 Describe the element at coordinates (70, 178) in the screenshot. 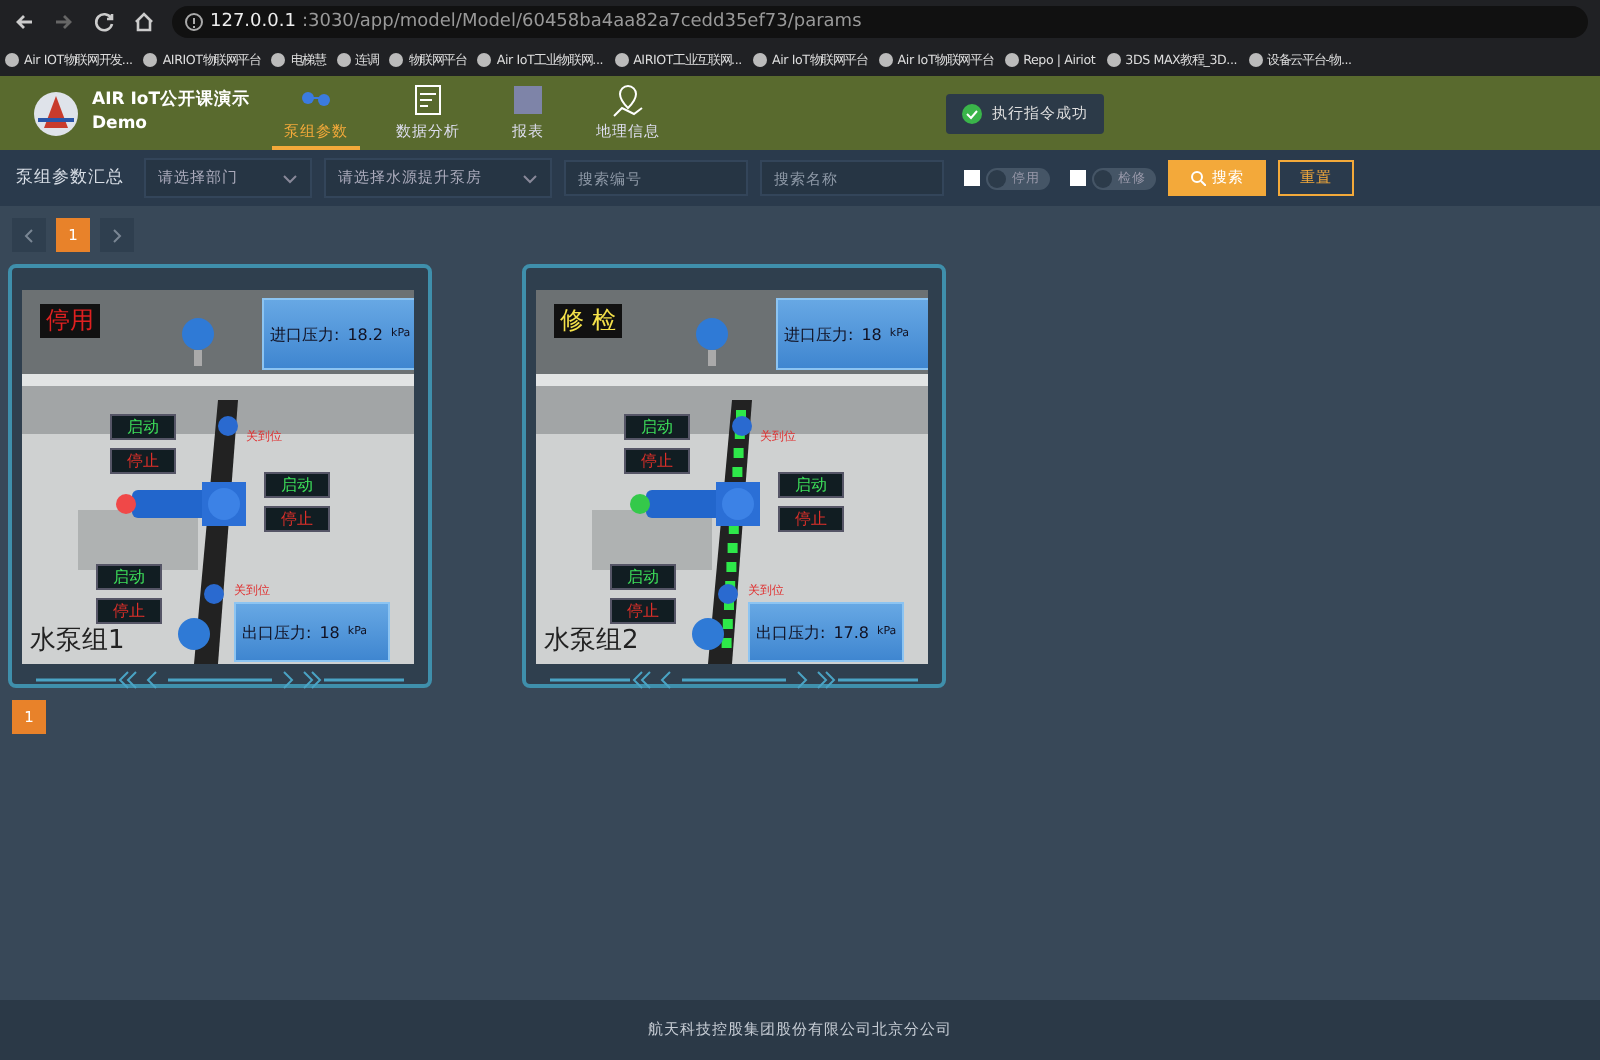

I see `section-title: 泵组参数汇总` at that location.